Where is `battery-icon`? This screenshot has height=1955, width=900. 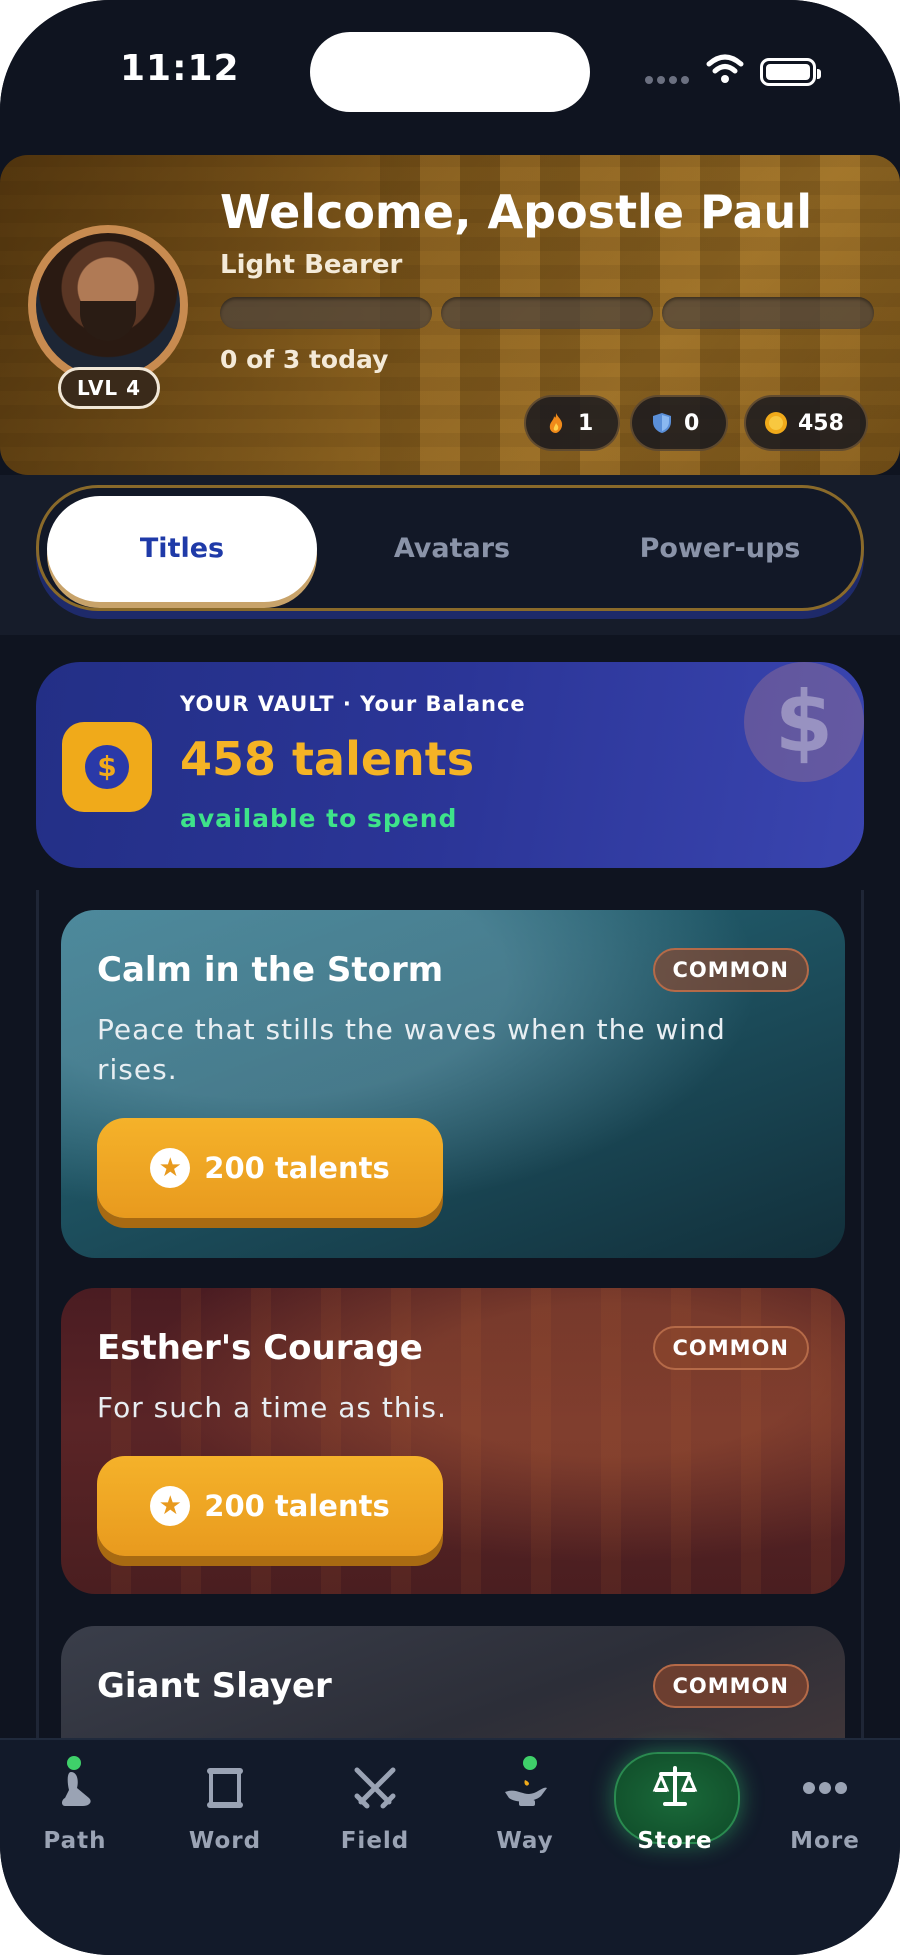 battery-icon is located at coordinates (790, 72).